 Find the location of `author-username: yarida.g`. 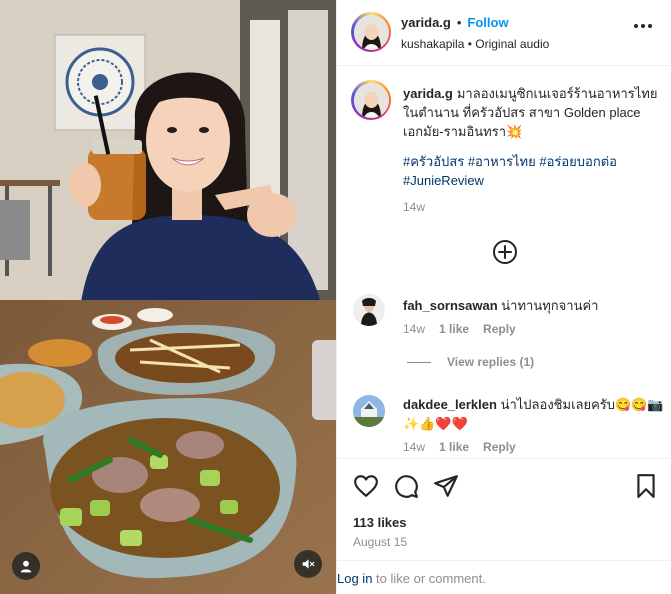

author-username: yarida.g is located at coordinates (426, 22).